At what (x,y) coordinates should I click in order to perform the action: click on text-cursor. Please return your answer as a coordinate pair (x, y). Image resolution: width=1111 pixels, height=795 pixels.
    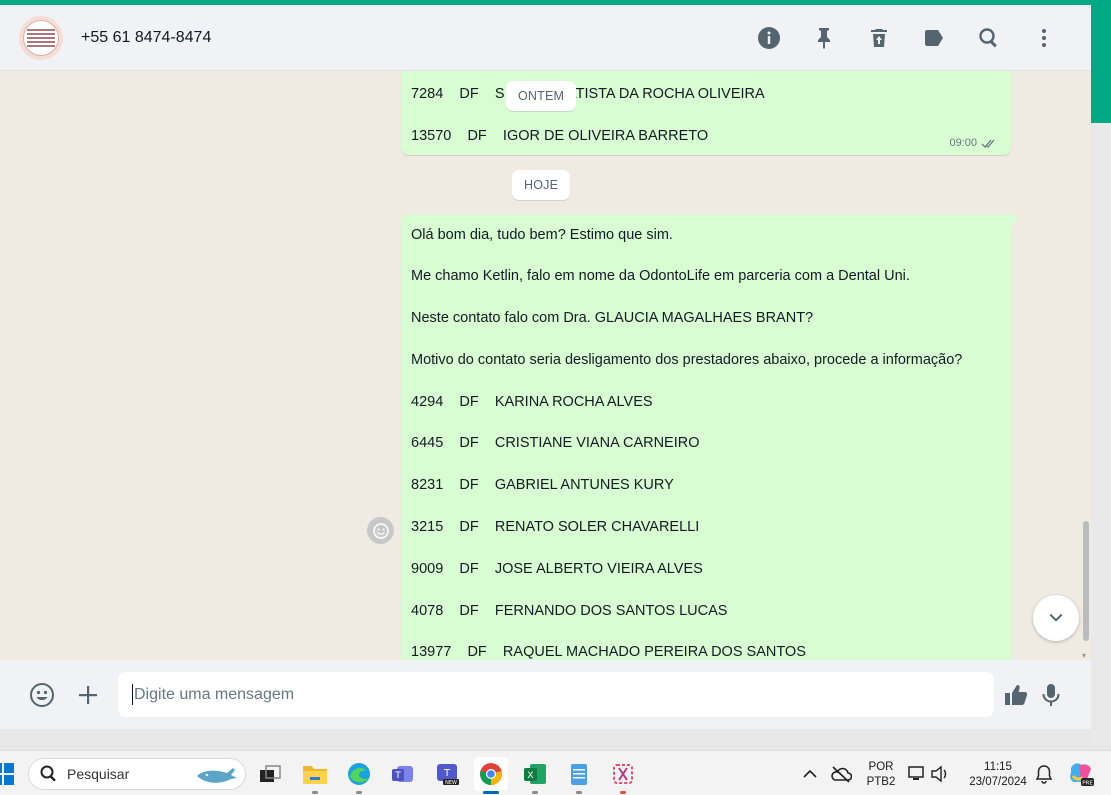
    Looking at the image, I should click on (132, 694).